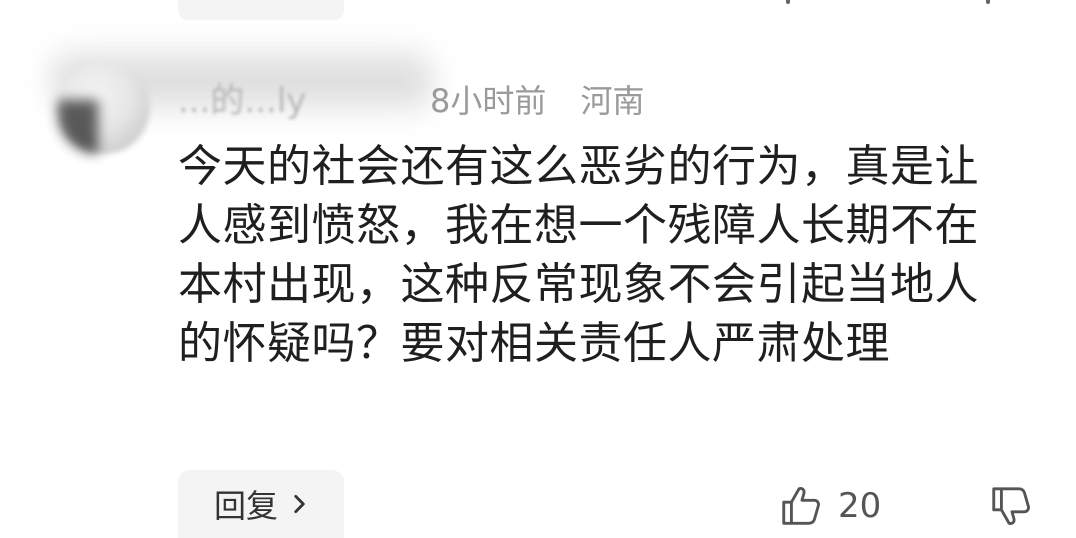 Image resolution: width=1076 pixels, height=538 pixels. I want to click on reply-button: 回复, so click(261, 504).